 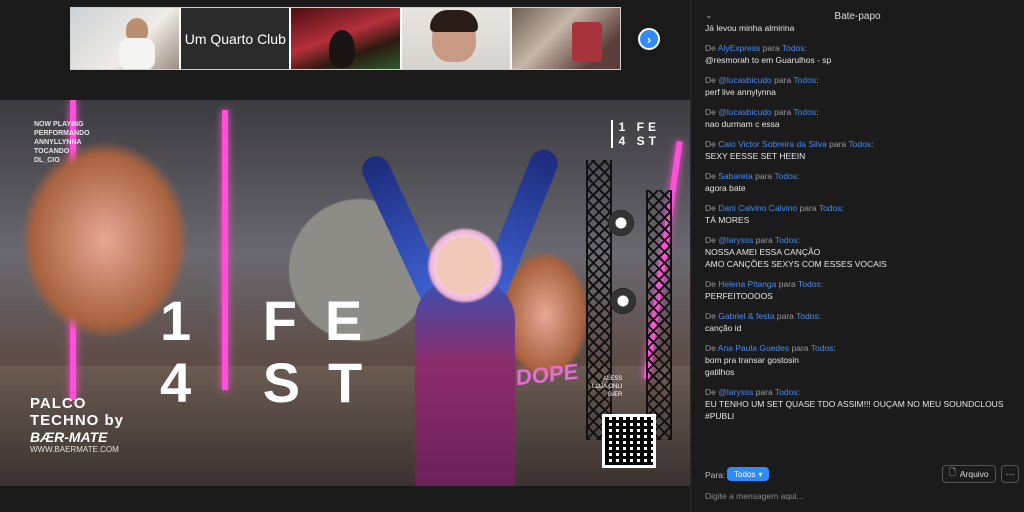 I want to click on message-text: AMO CANÇÕES SEXYS COM ESSES VOCAIS, so click(x=796, y=264).